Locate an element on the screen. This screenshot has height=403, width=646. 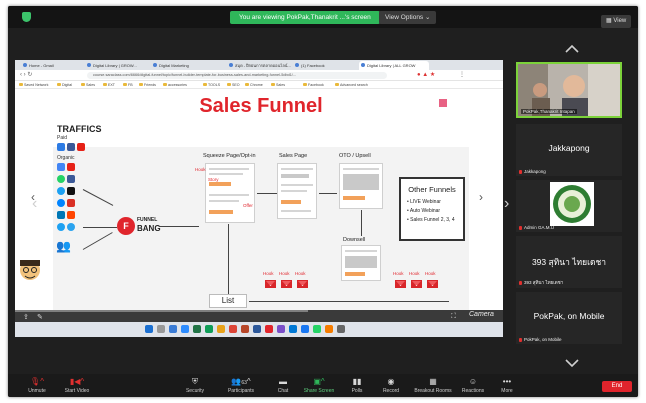
bookmark-item: Chrome is located at coordinates (254, 85).